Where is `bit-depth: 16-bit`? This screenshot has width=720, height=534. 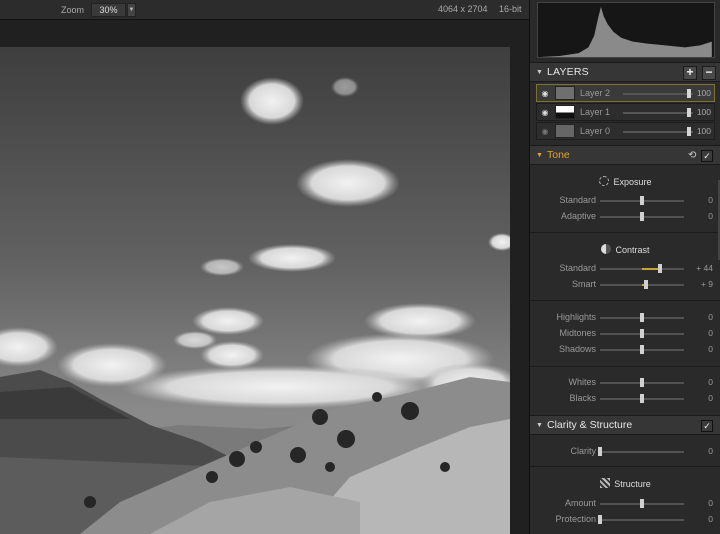
bit-depth: 16-bit is located at coordinates (510, 9).